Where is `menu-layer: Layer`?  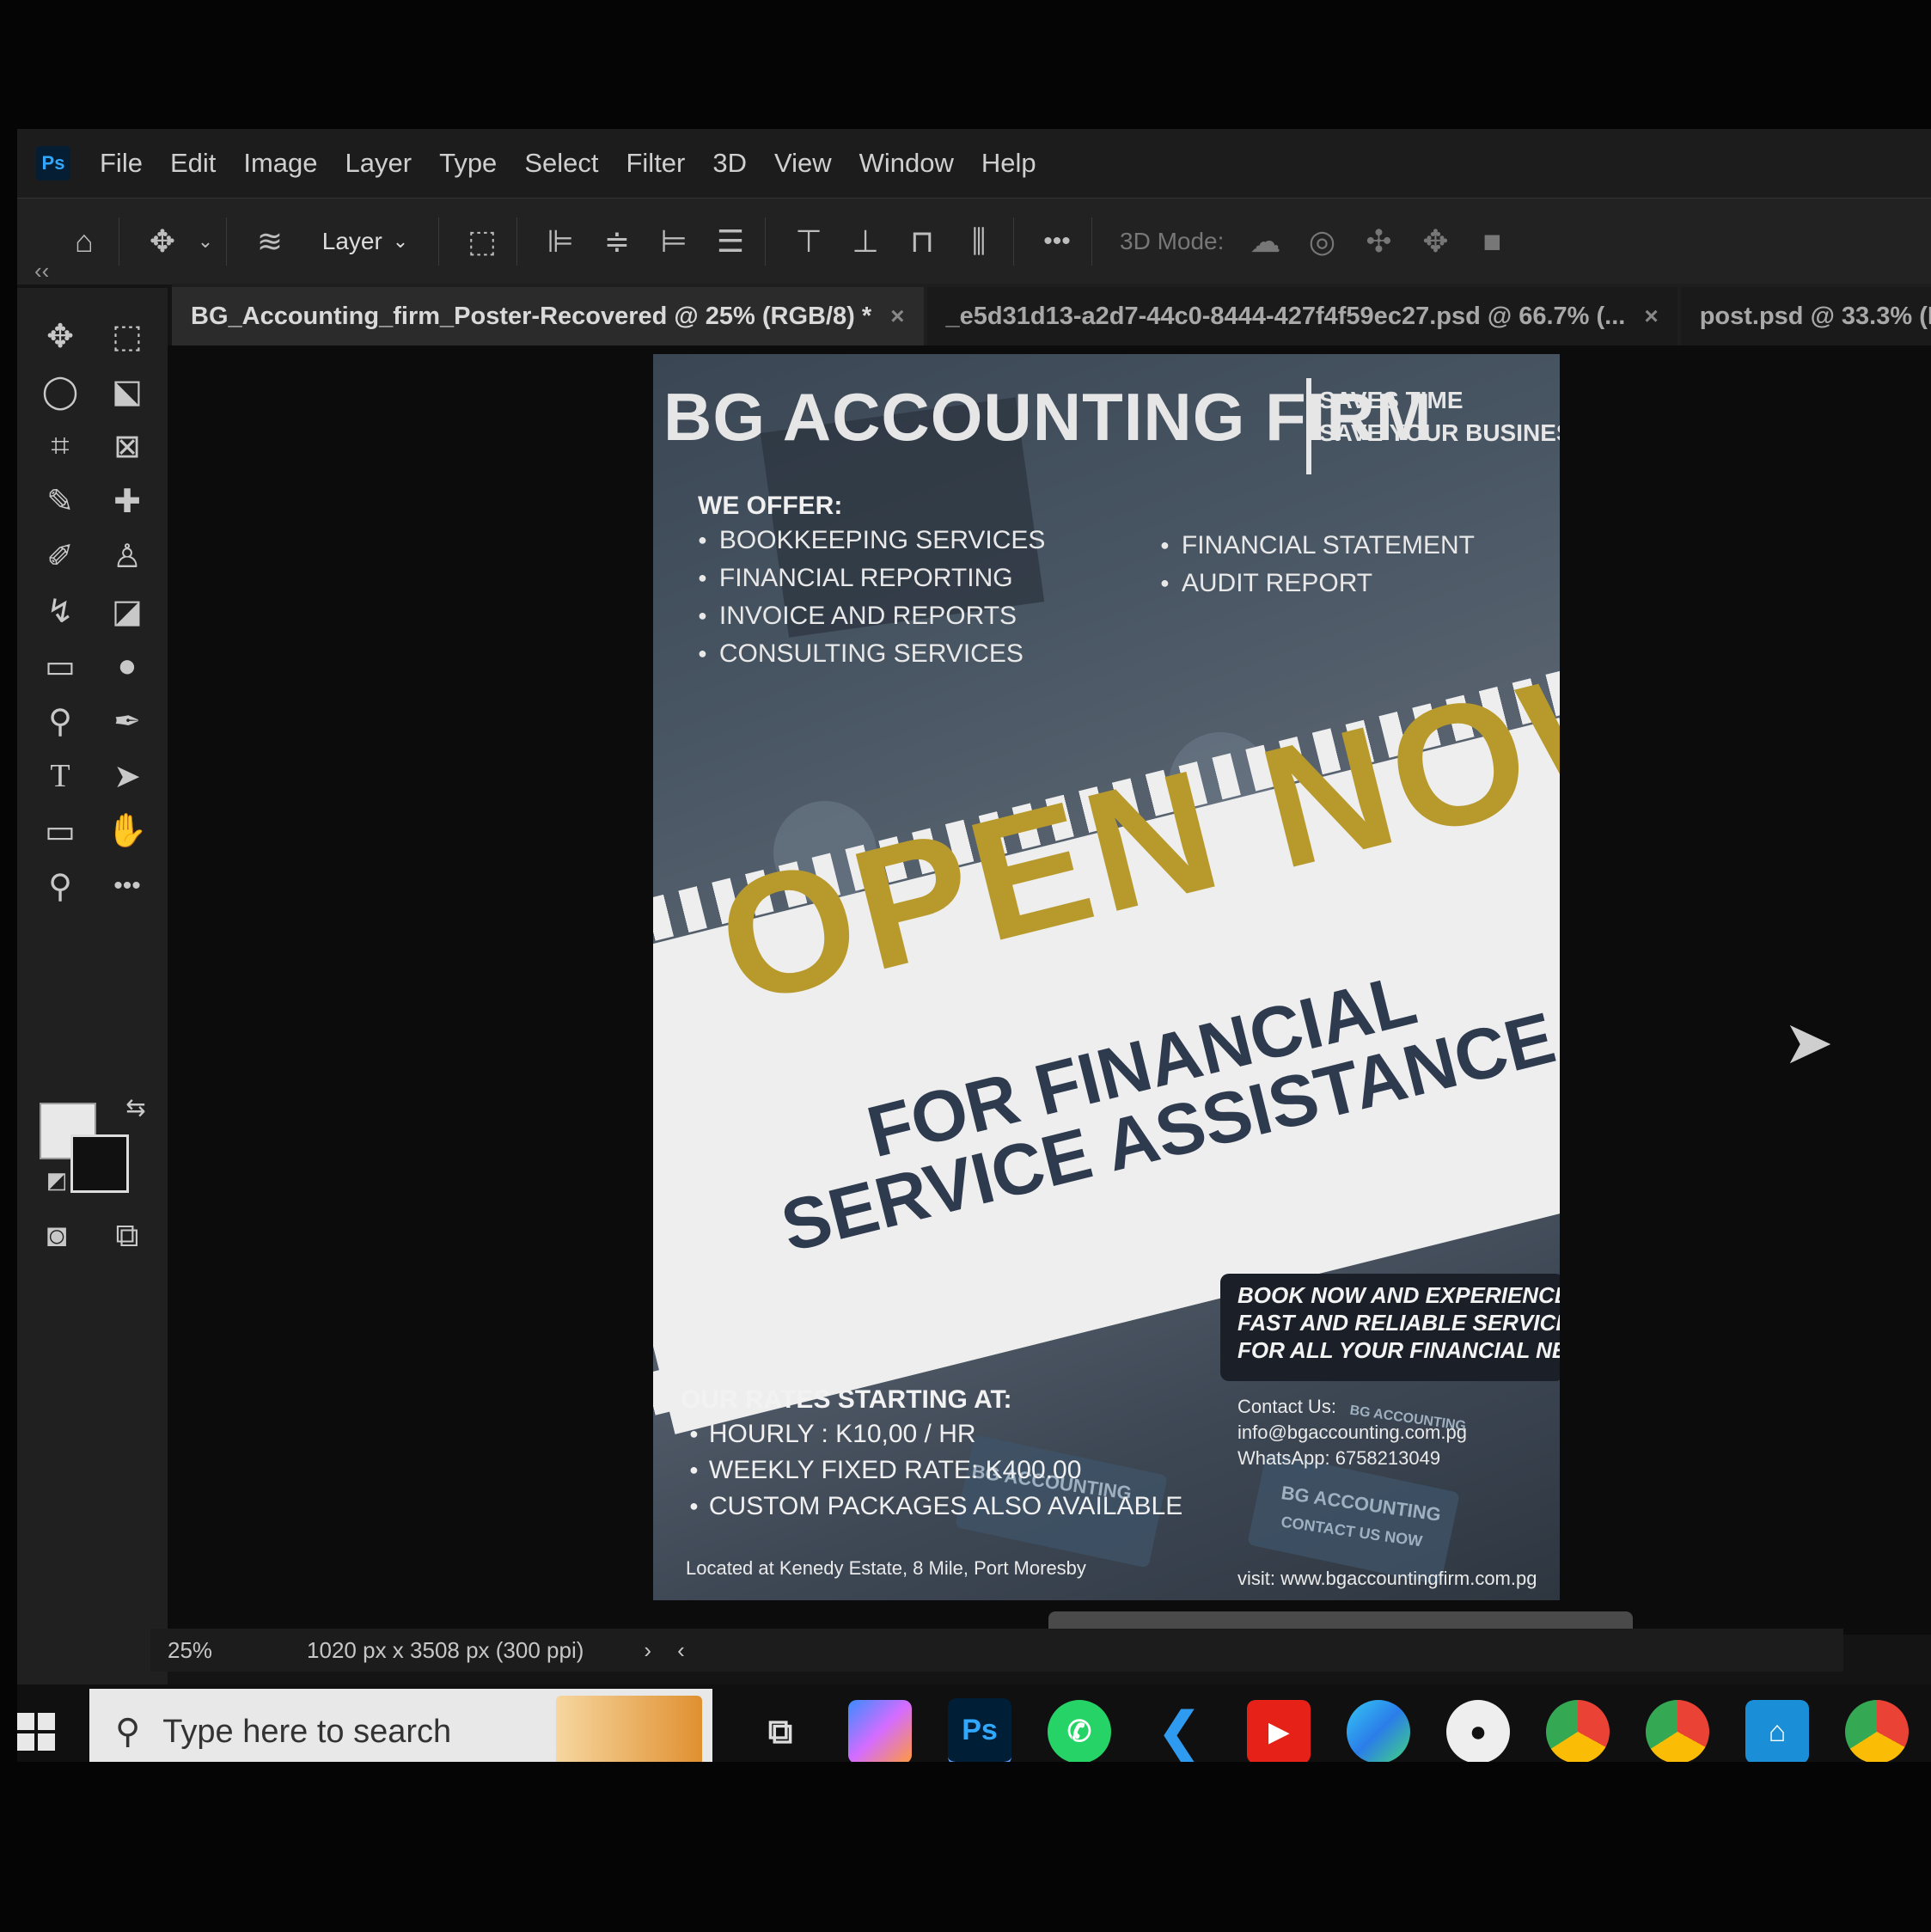 menu-layer: Layer is located at coordinates (378, 163).